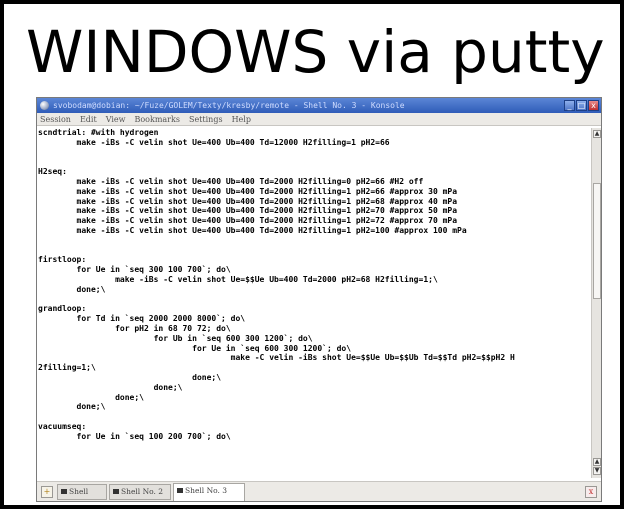 The height and width of the screenshot is (509, 624). What do you see at coordinates (593, 105) in the screenshot?
I see `close-button: x` at bounding box center [593, 105].